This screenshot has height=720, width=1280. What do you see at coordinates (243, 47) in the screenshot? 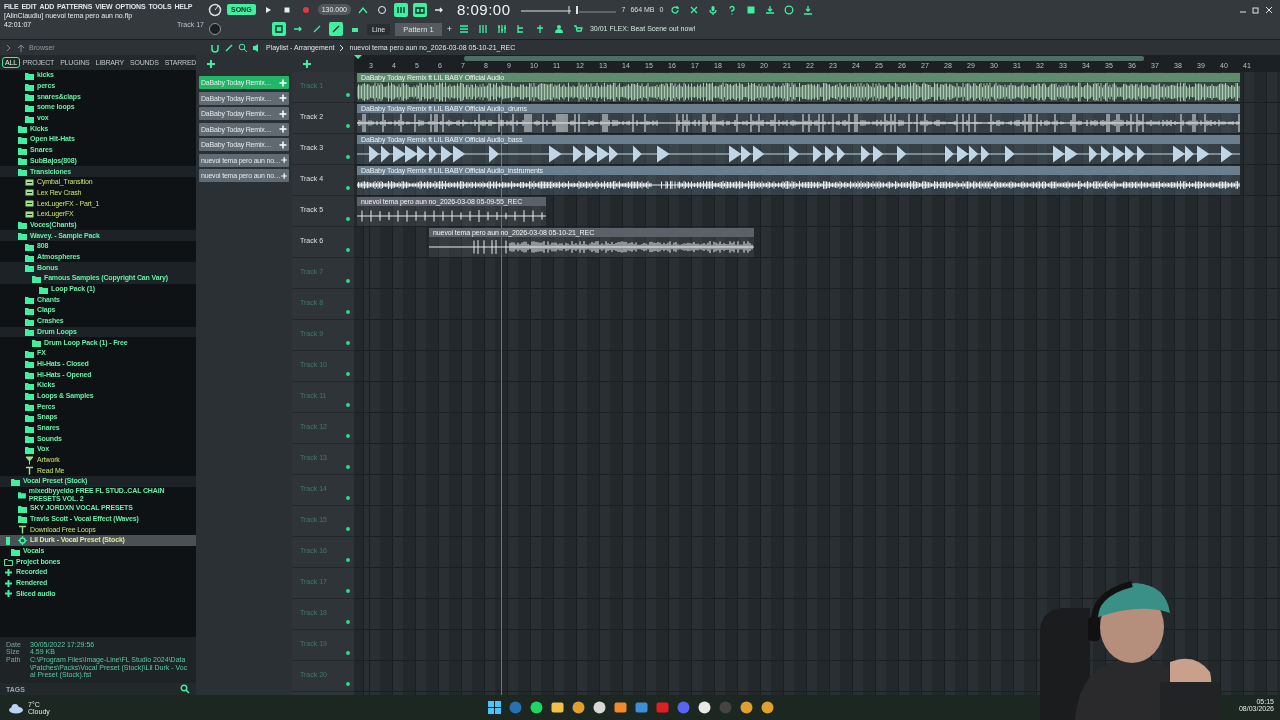
I see `zoom-icon` at bounding box center [243, 47].